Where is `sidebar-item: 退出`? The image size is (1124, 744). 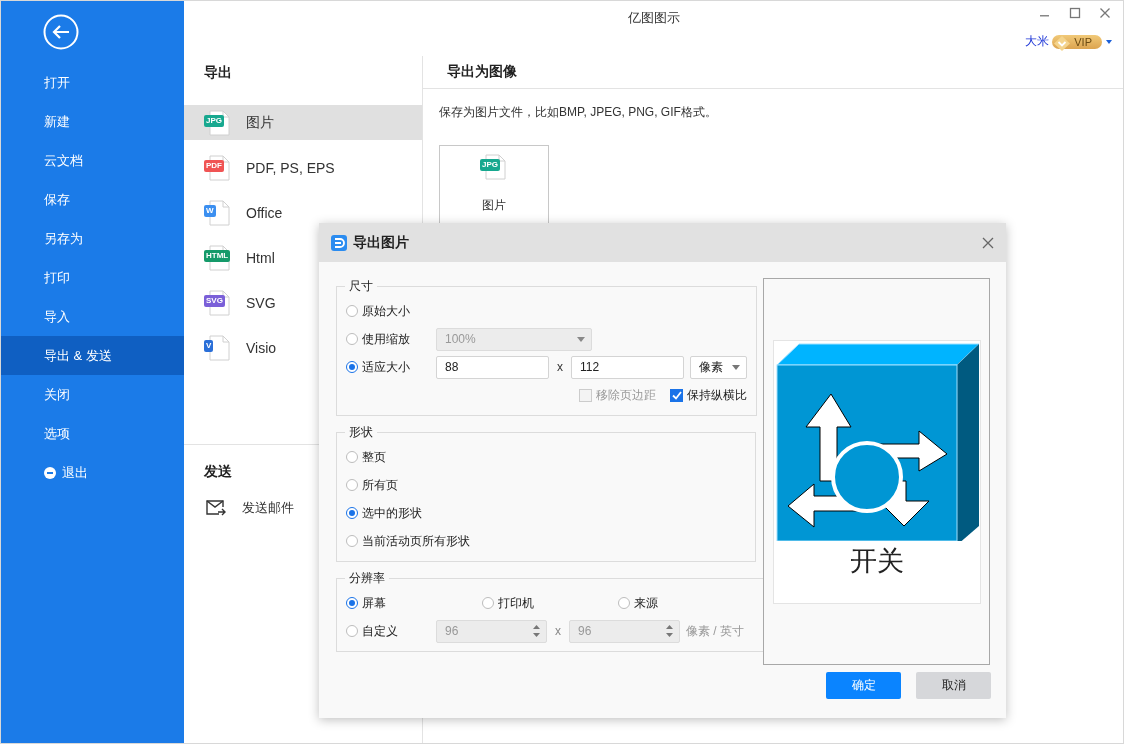 sidebar-item: 退出 is located at coordinates (92, 472).